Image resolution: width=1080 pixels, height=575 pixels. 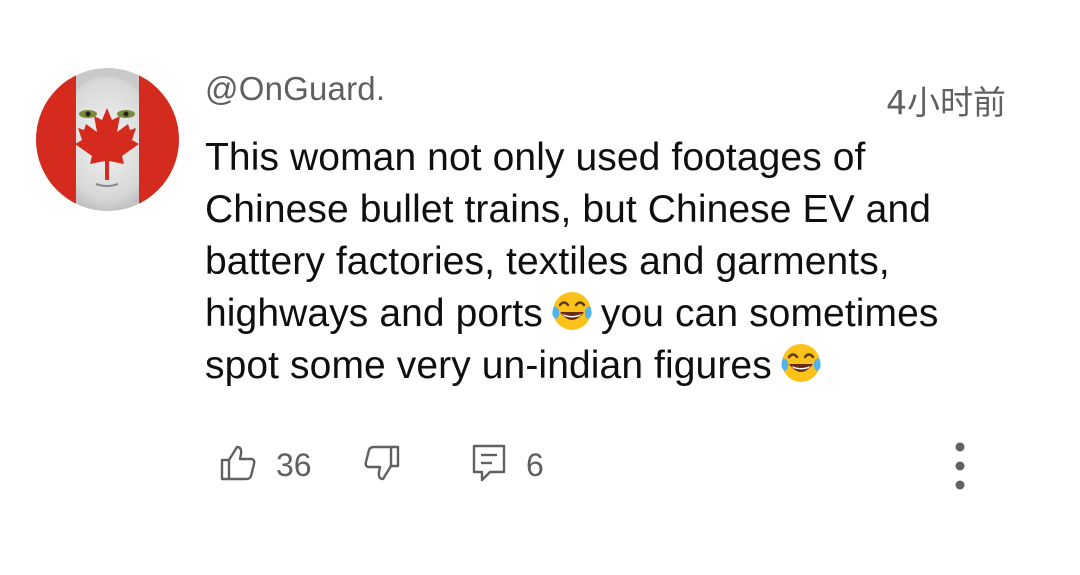 I want to click on comment-line: spot some very un-indian figures, so click(x=615, y=366).